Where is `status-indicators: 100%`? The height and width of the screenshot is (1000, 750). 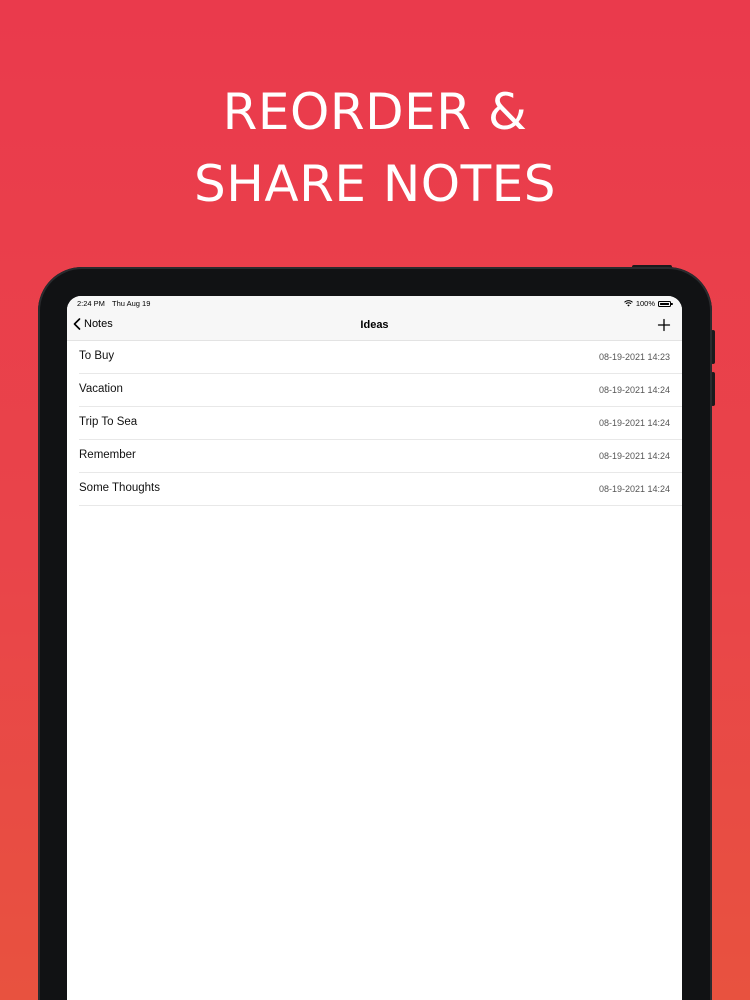 status-indicators: 100% is located at coordinates (648, 303).